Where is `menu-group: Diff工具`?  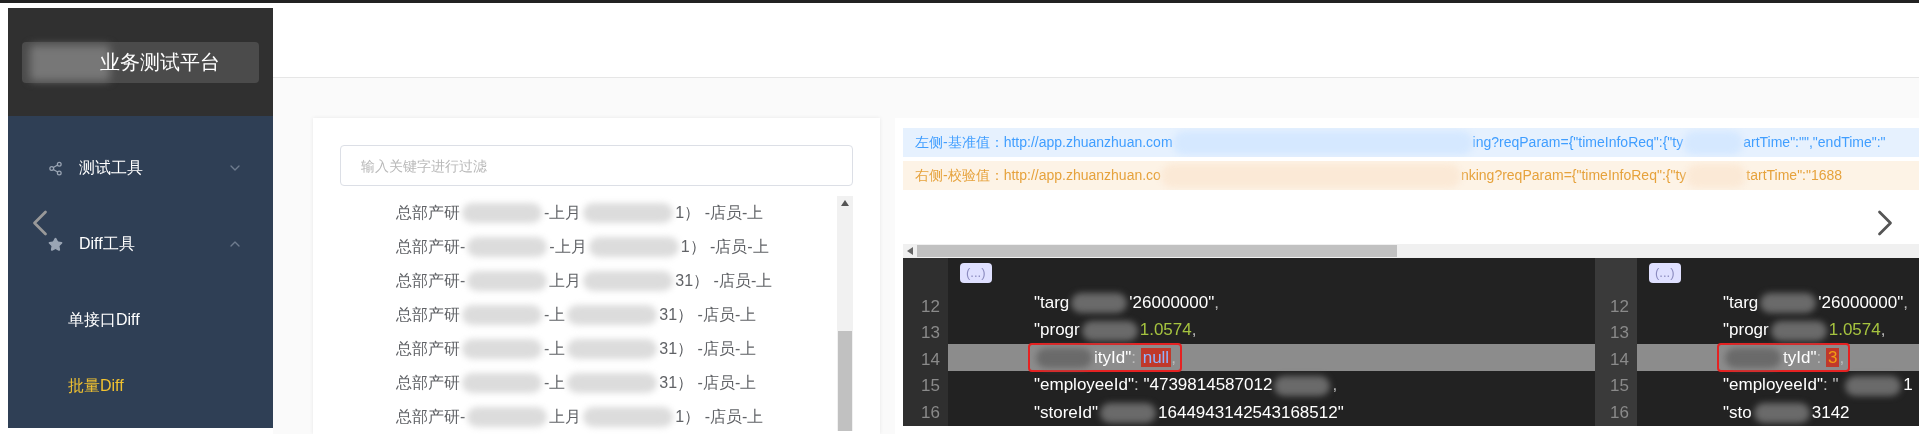
menu-group: Diff工具 is located at coordinates (140, 244).